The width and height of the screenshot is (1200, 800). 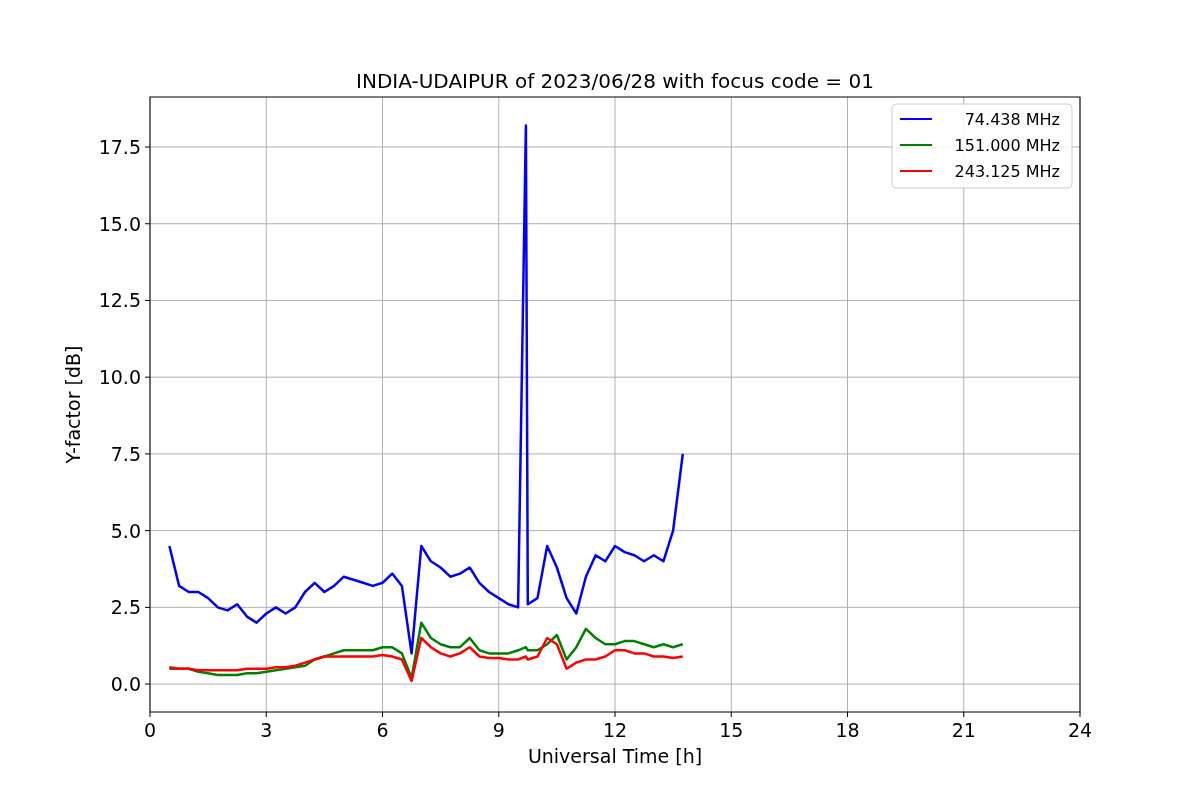 What do you see at coordinates (266, 730) in the screenshot?
I see `tick-label: 3` at bounding box center [266, 730].